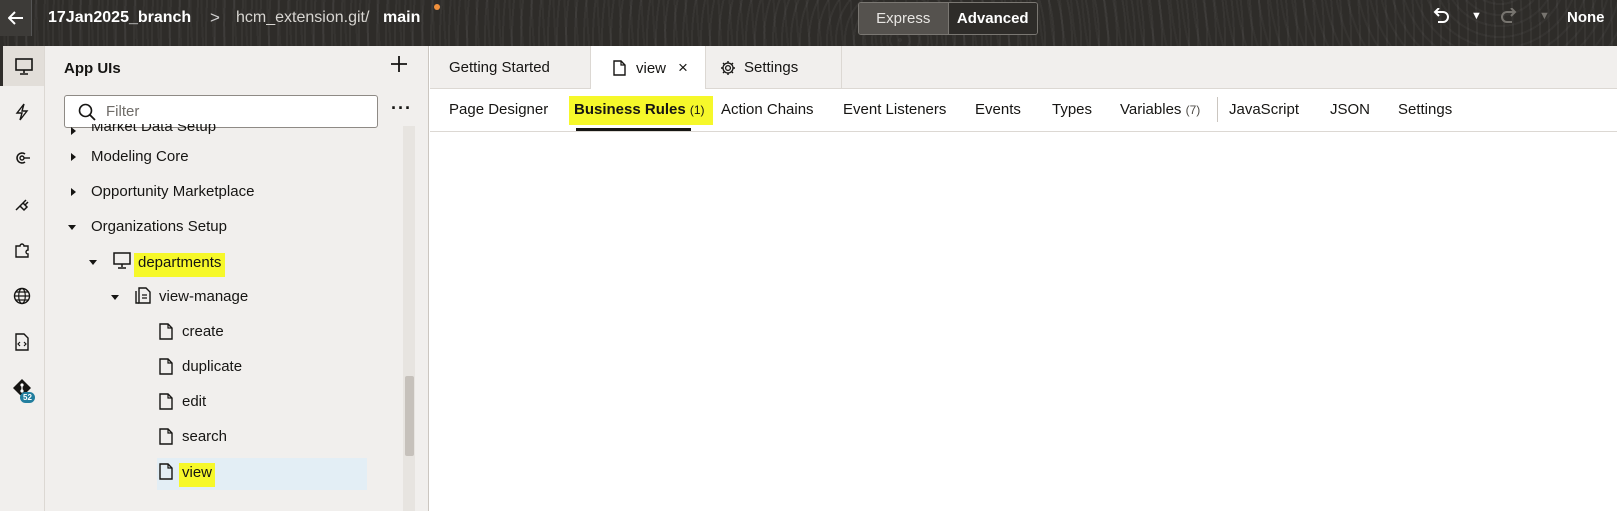 Image resolution: width=1617 pixels, height=511 pixels. Describe the element at coordinates (204, 296) in the screenshot. I see `tree-item-label: view-manage` at that location.